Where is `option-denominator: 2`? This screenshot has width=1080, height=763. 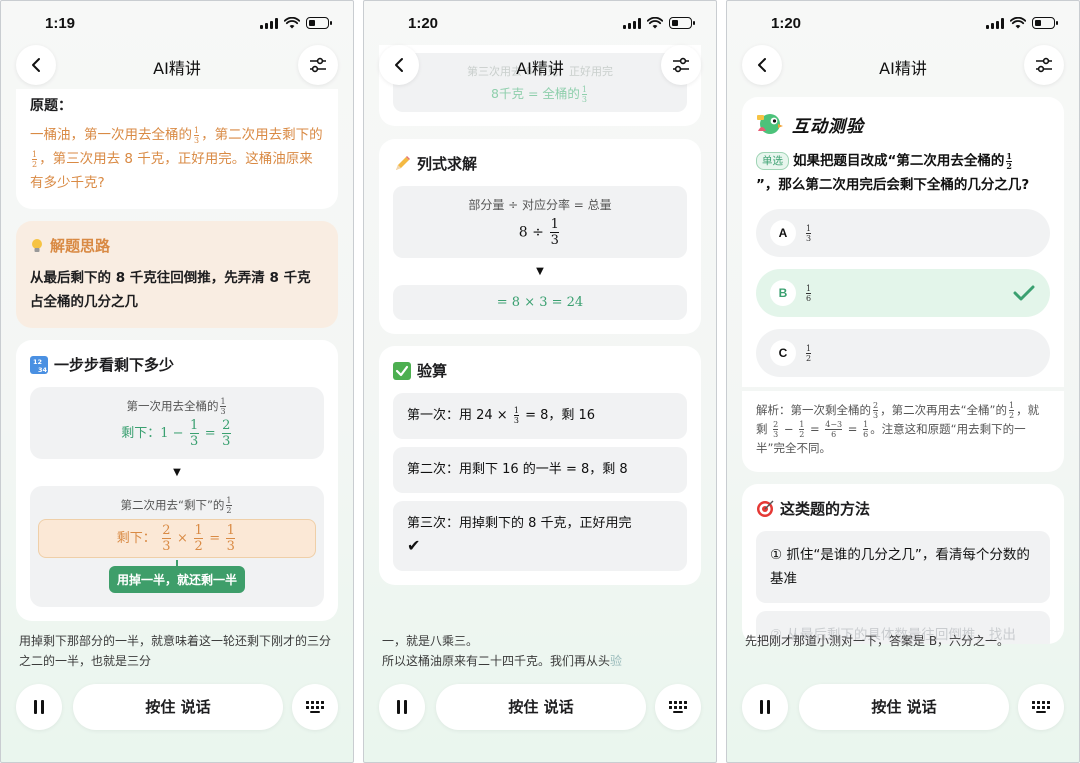 option-denominator: 2 is located at coordinates (809, 358).